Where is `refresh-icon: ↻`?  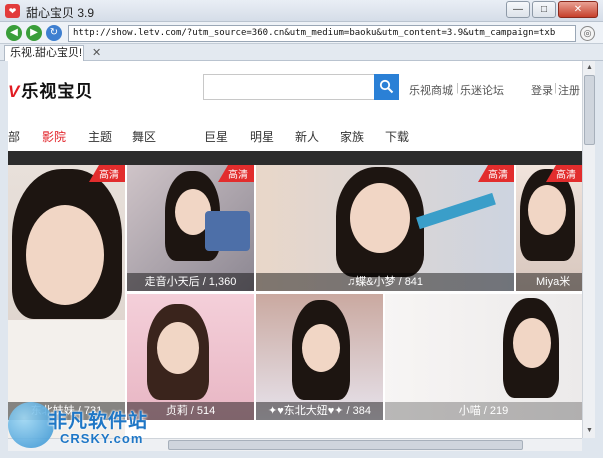 refresh-icon: ↻ is located at coordinates (54, 33).